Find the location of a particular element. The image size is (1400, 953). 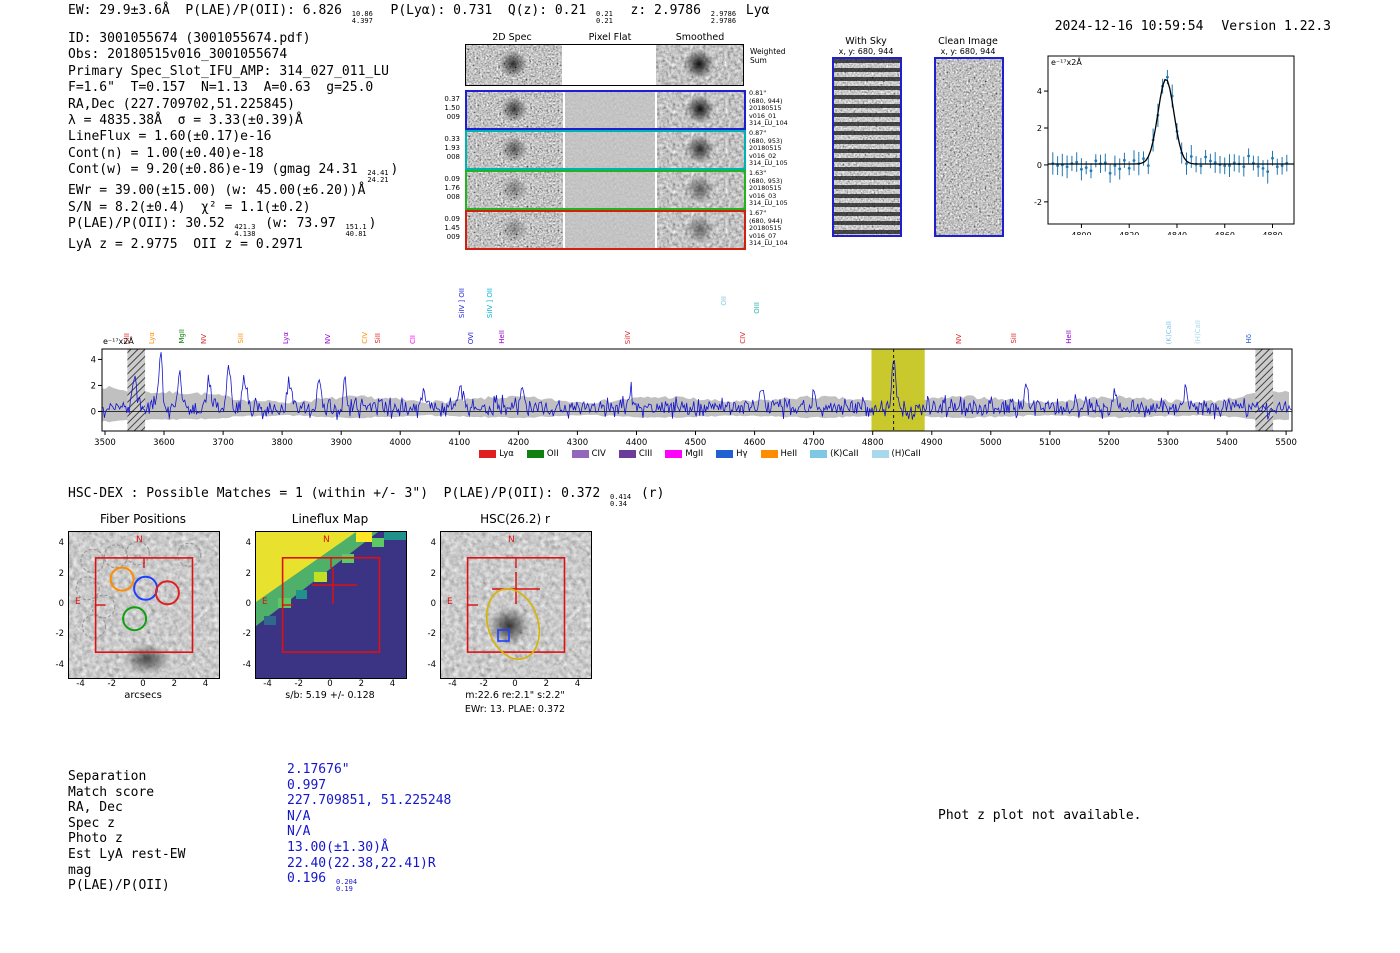

emission-line-label: CII is located at coordinates (413, 339).